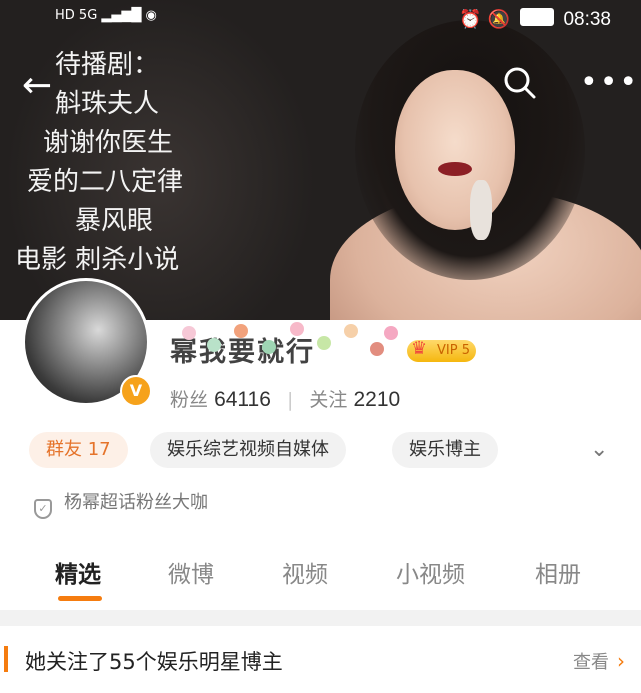  What do you see at coordinates (419, 348) in the screenshot?
I see `crown-icon: ♛` at bounding box center [419, 348].